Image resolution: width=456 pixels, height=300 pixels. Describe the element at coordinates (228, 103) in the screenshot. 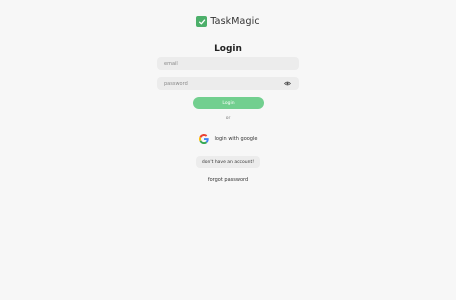

I see `login-button: Login` at that location.